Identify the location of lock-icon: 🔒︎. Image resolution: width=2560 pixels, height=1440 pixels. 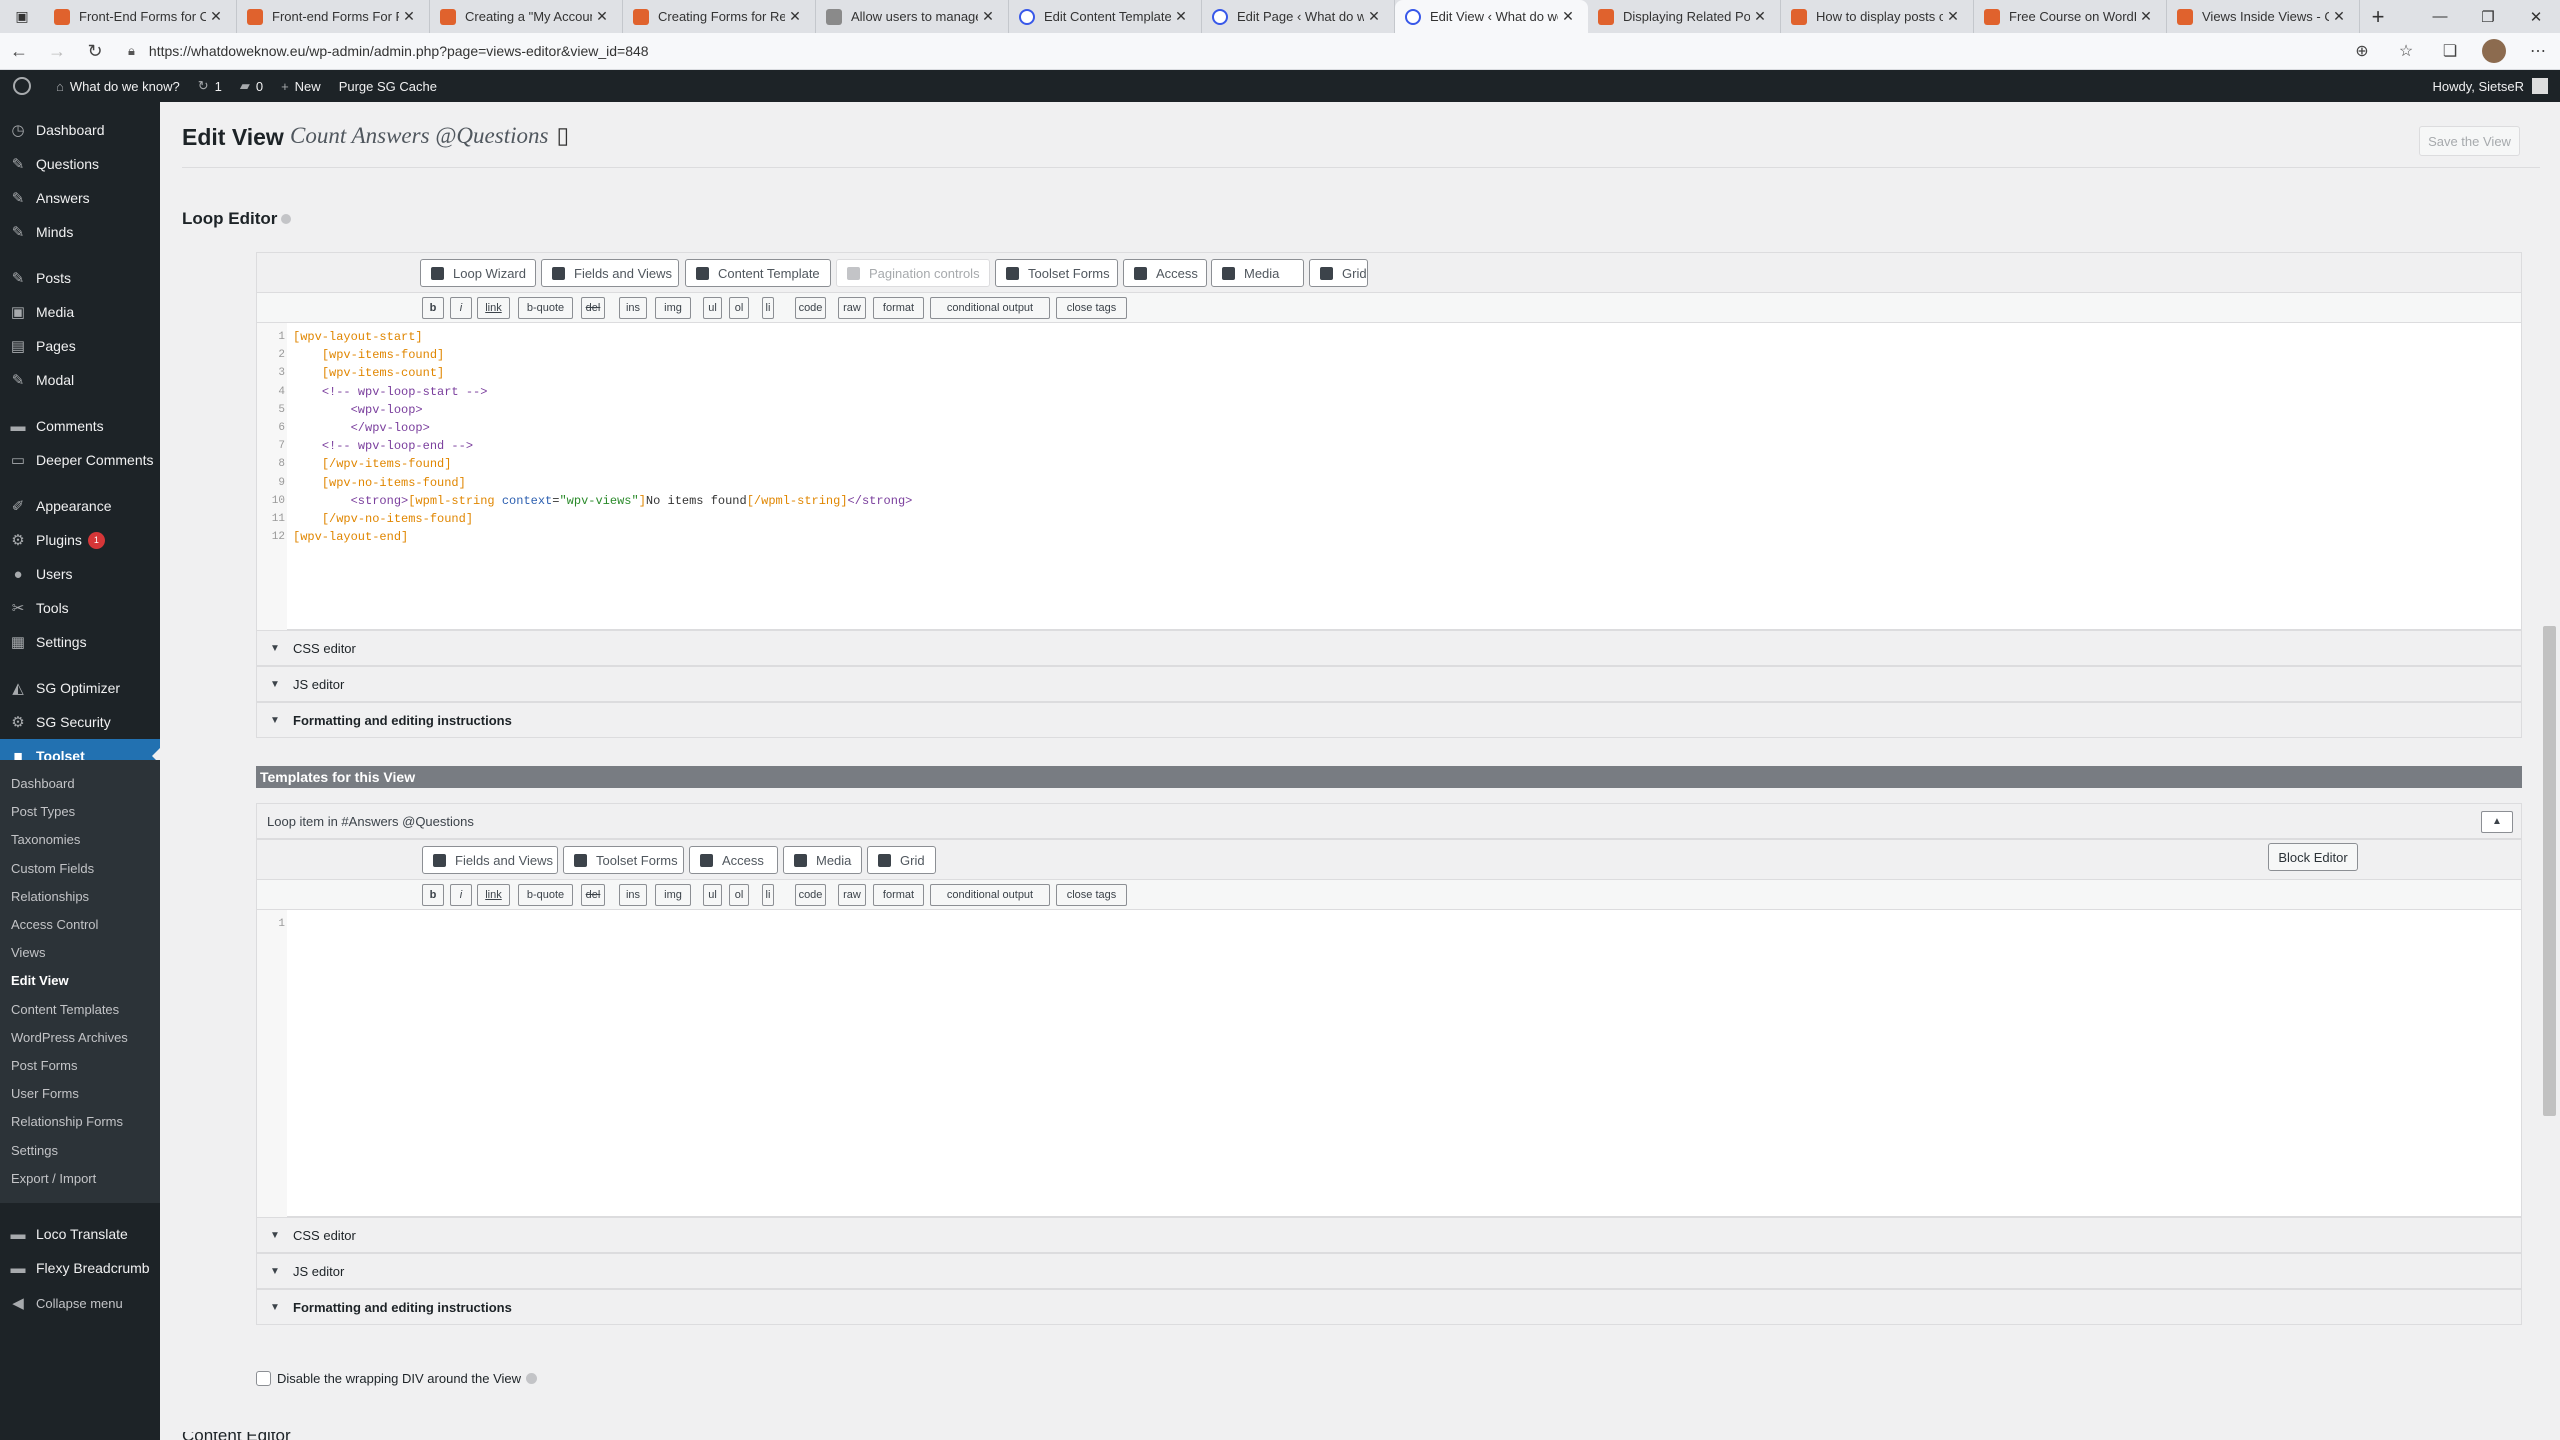
(131, 51).